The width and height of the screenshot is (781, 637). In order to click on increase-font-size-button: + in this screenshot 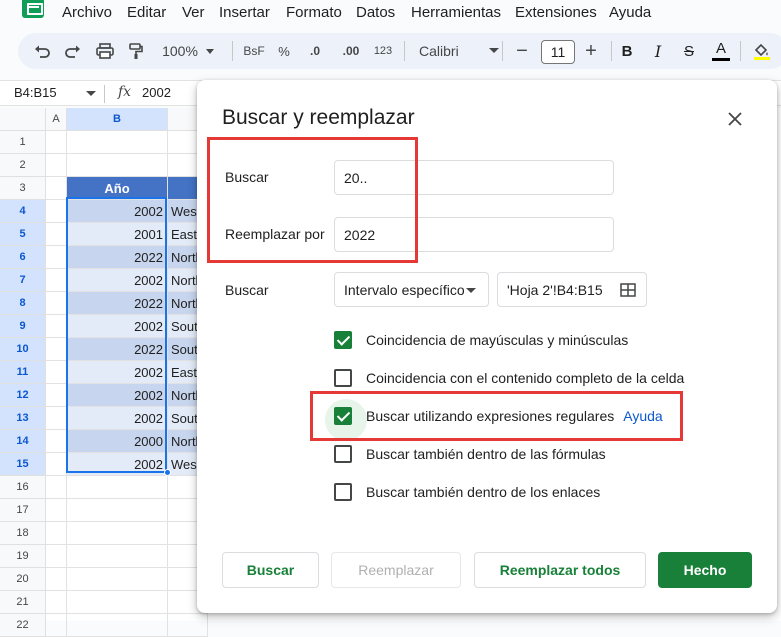, I will do `click(591, 51)`.